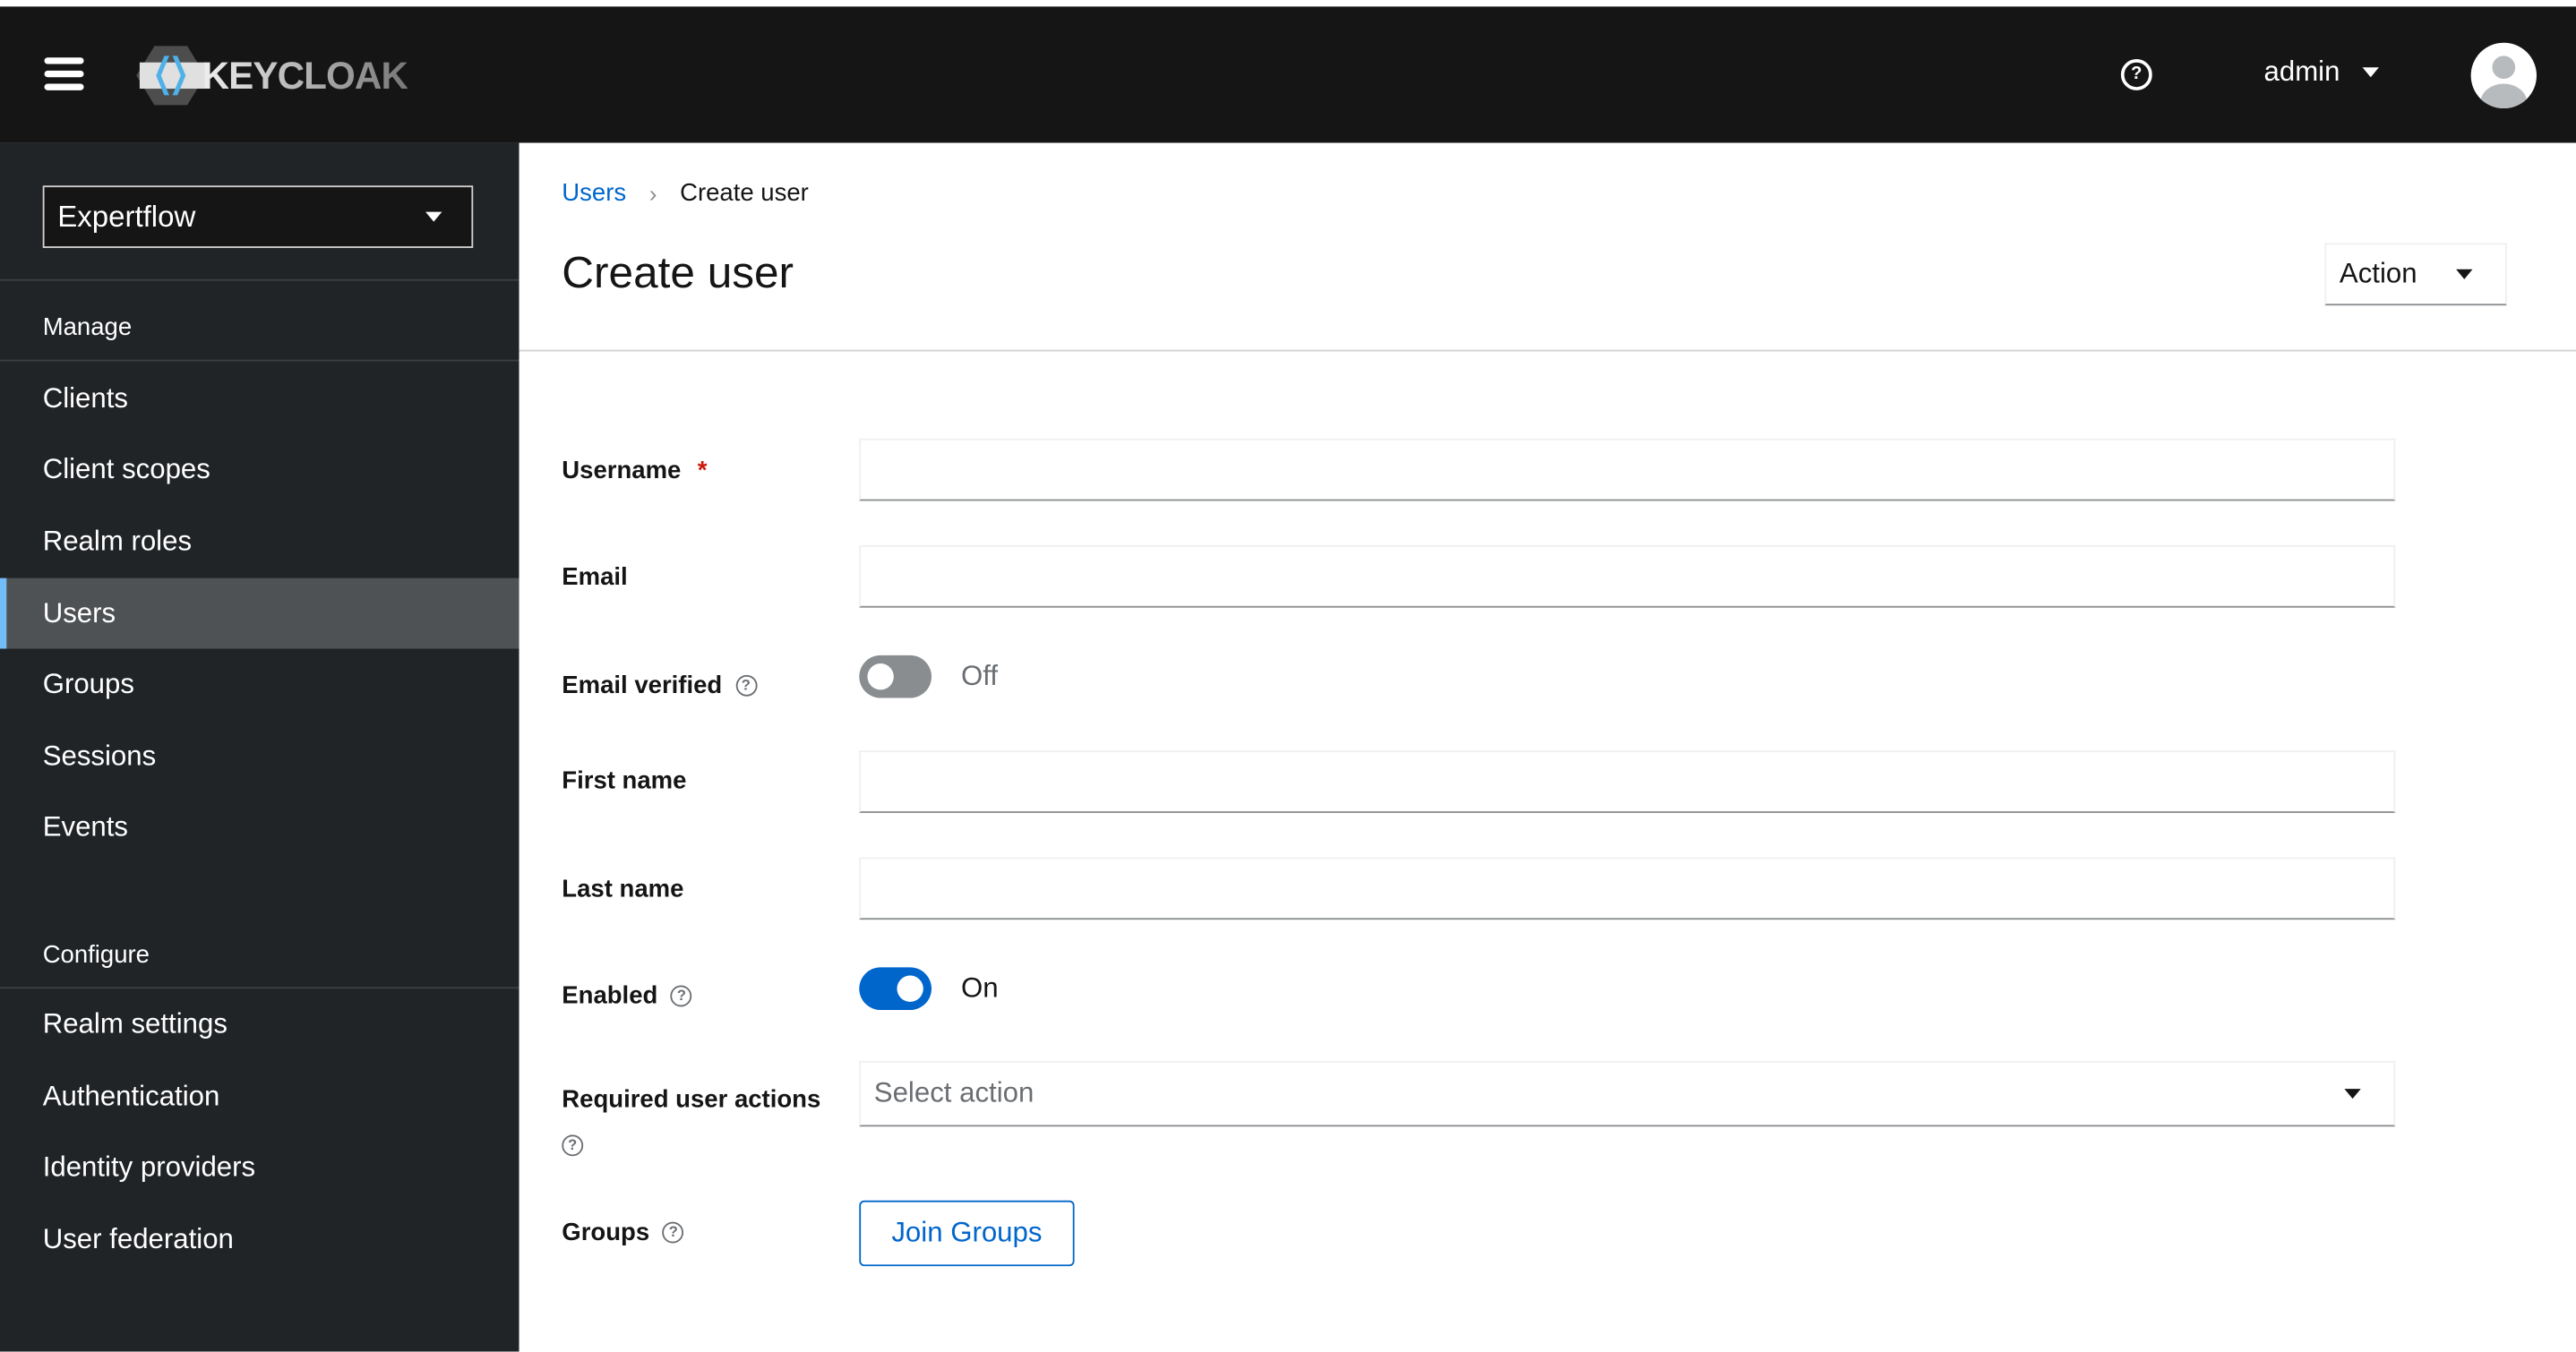 This screenshot has height=1352, width=2576. What do you see at coordinates (744, 193) in the screenshot?
I see `breadcrumb-current: Create user` at bounding box center [744, 193].